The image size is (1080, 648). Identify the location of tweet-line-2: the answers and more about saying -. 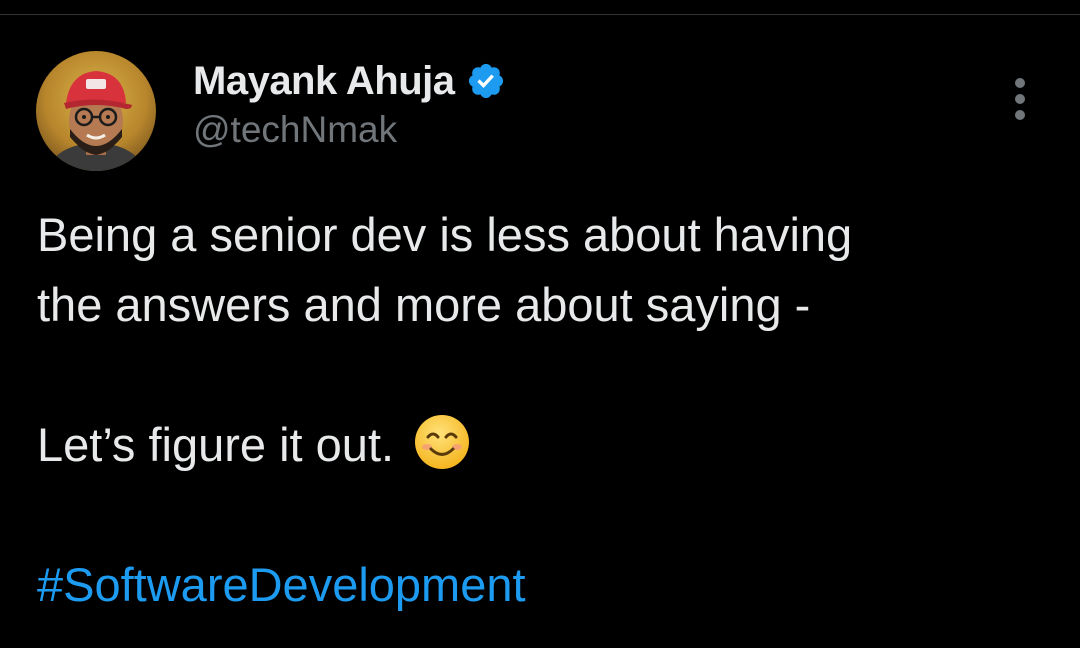
(424, 304).